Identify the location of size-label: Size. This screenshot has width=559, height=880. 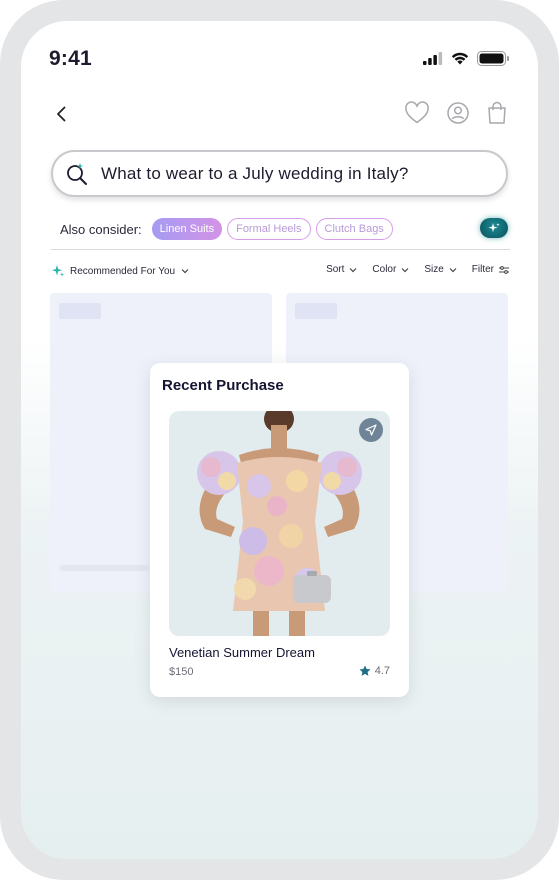
(434, 269).